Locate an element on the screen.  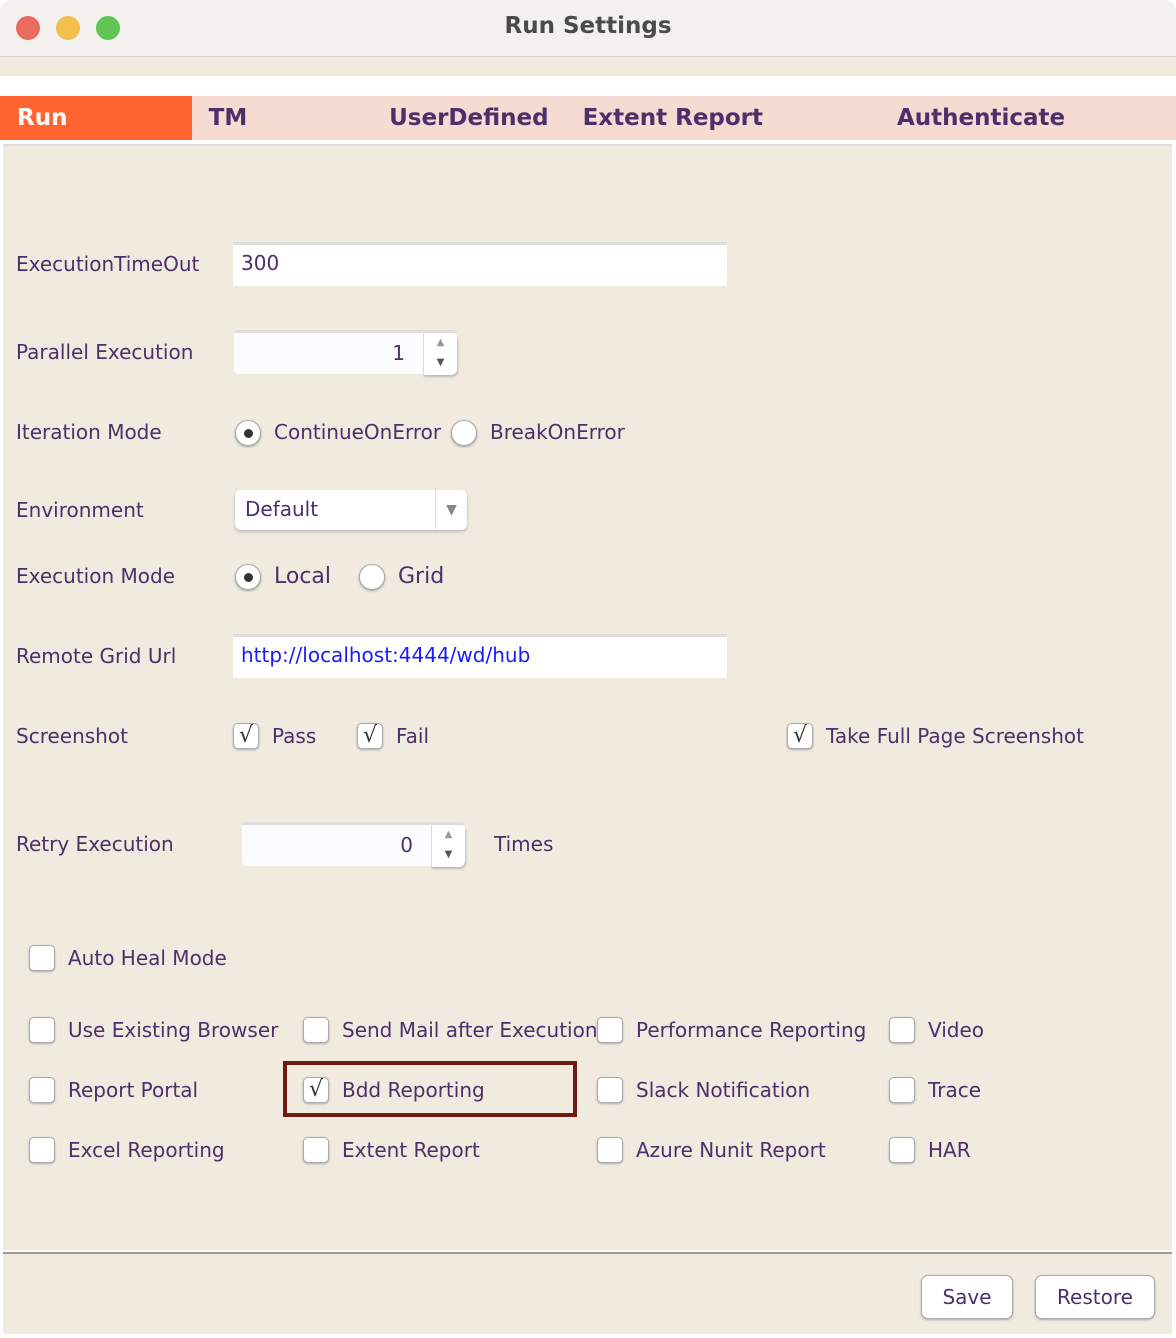
break-on-error-label: BreakOnError is located at coordinates (557, 432).